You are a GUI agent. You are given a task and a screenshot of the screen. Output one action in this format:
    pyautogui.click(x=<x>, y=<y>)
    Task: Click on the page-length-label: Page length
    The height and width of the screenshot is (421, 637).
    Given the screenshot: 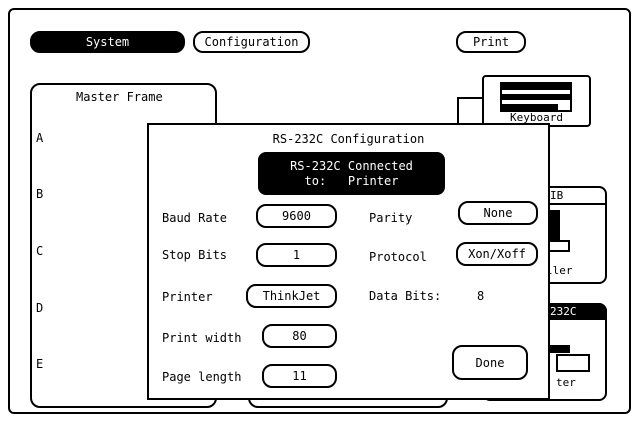 What is the action you would take?
    pyautogui.click(x=202, y=377)
    